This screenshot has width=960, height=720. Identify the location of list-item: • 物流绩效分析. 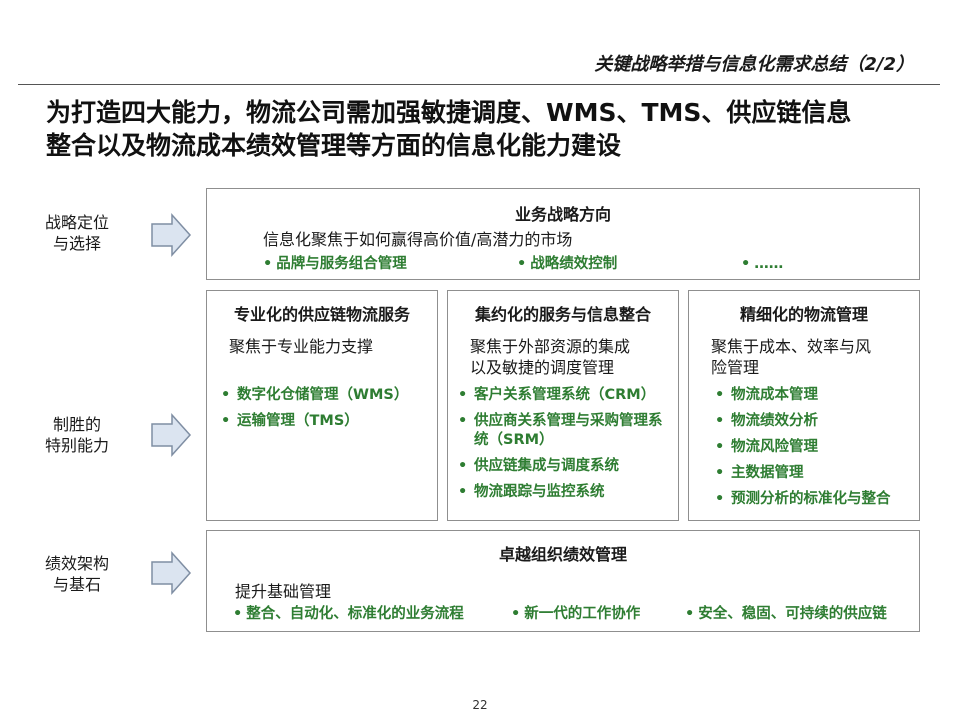
(815, 421).